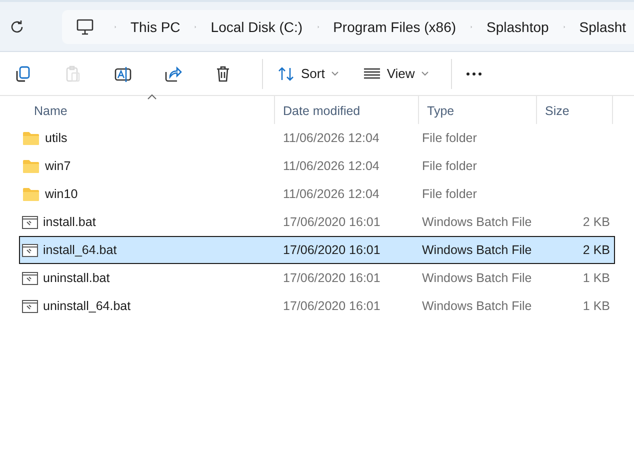 Image resolution: width=634 pixels, height=450 pixels. What do you see at coordinates (256, 27) in the screenshot?
I see `breadcrumb-item: Local Disk (C:)` at bounding box center [256, 27].